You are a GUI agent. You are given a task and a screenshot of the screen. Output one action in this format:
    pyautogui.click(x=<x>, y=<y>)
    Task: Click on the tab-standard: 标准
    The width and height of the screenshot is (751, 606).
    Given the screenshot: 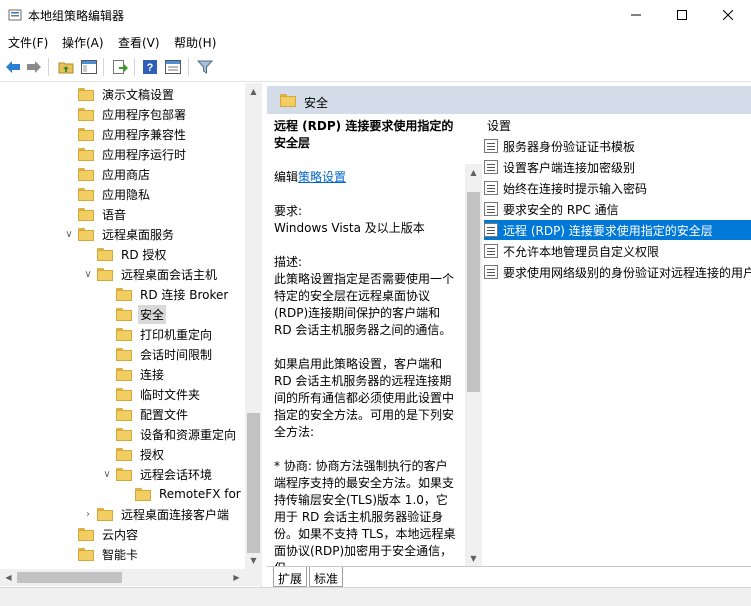 What is the action you would take?
    pyautogui.click(x=326, y=577)
    